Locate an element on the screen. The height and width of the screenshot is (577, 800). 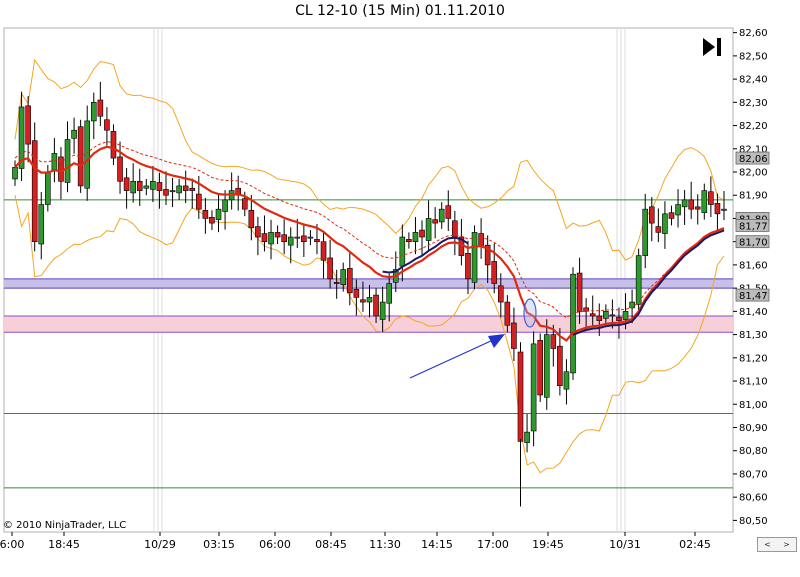
scroll-nav: < > is located at coordinates (777, 544).